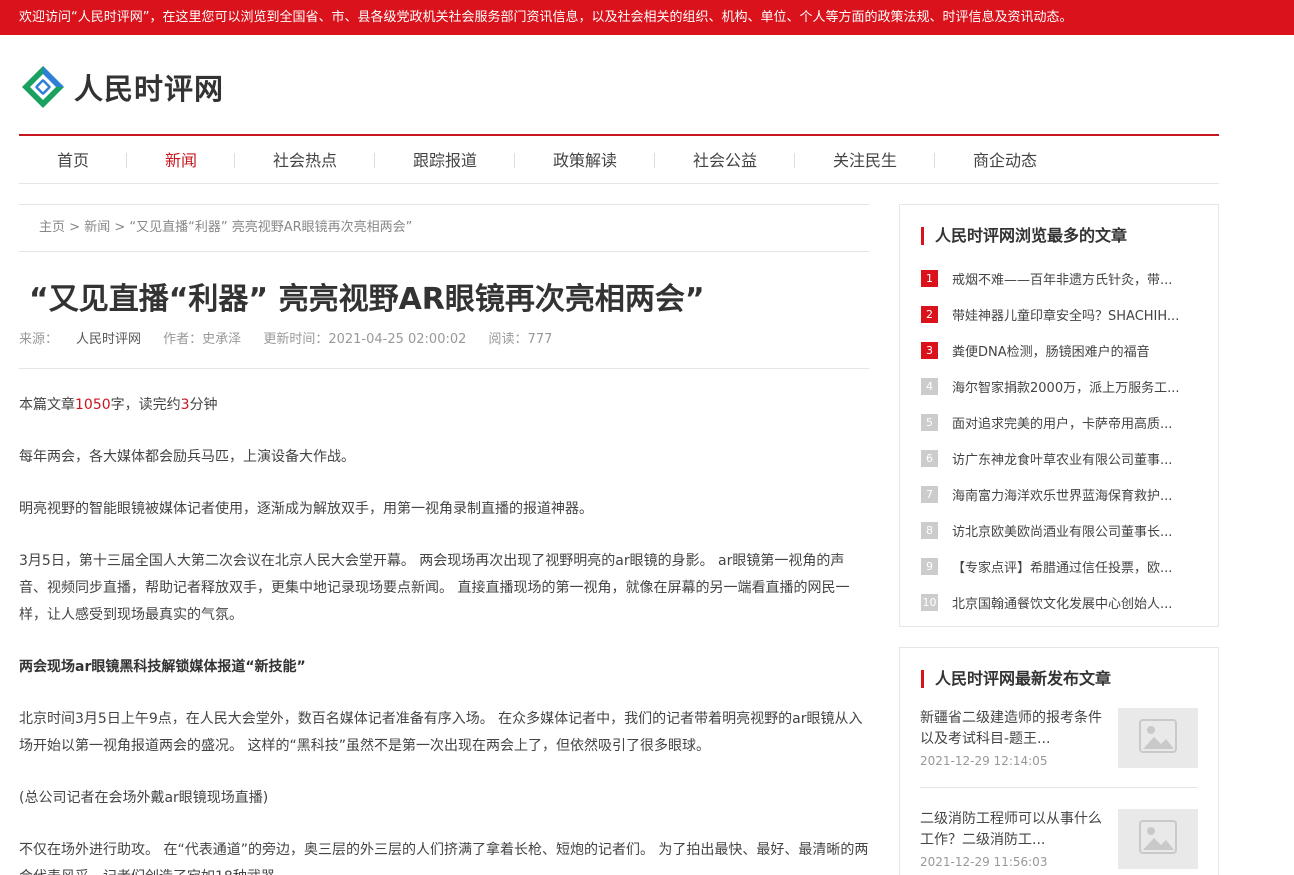 The image size is (1294, 875). I want to click on rank-badge: 1, so click(929, 278).